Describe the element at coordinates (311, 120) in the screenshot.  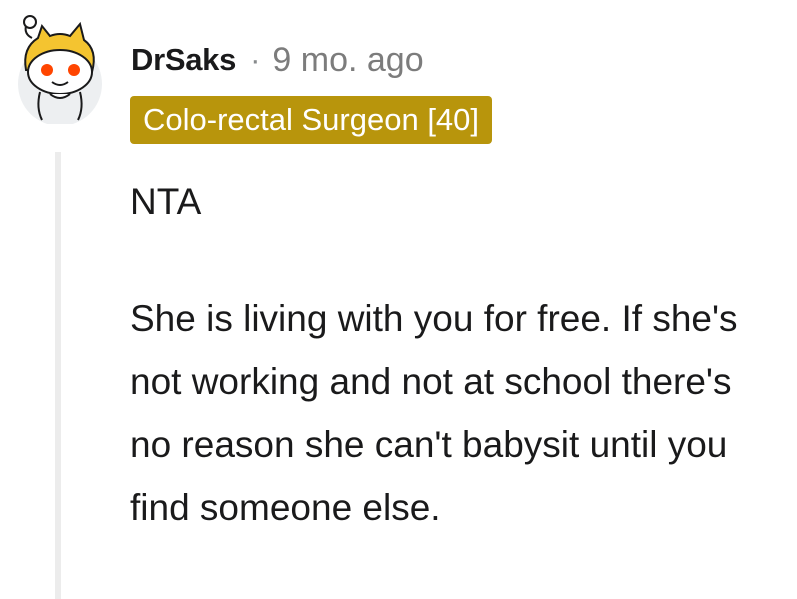
I see `user-flair-badge: Colo-rectal Surgeon [40]` at that location.